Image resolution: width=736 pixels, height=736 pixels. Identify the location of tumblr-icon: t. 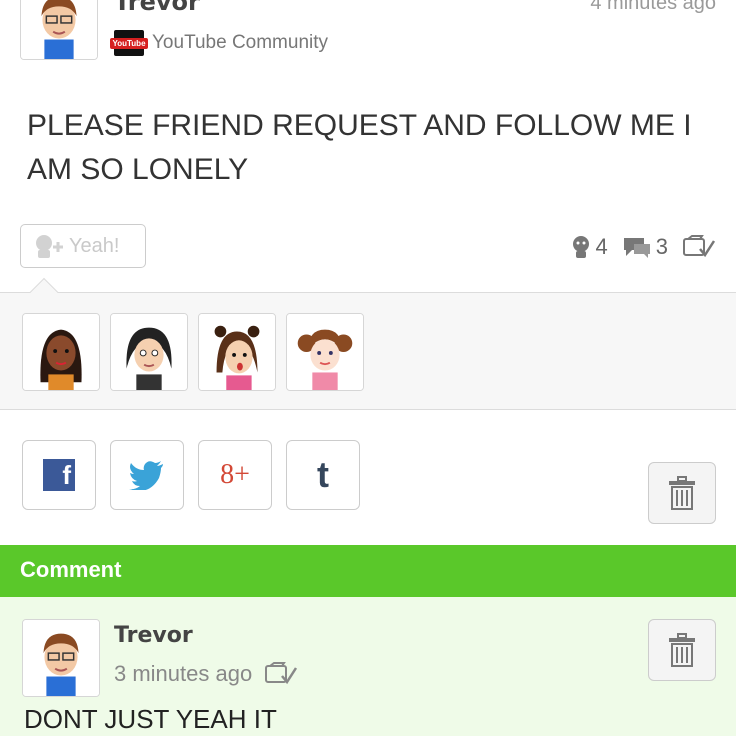
(323, 474).